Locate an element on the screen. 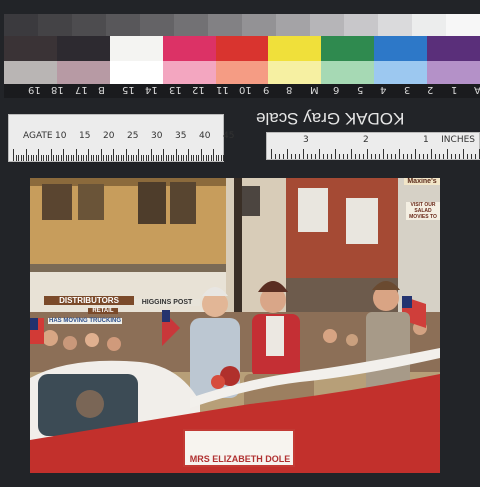  post-sign: HIGGINS POST is located at coordinates (167, 302).